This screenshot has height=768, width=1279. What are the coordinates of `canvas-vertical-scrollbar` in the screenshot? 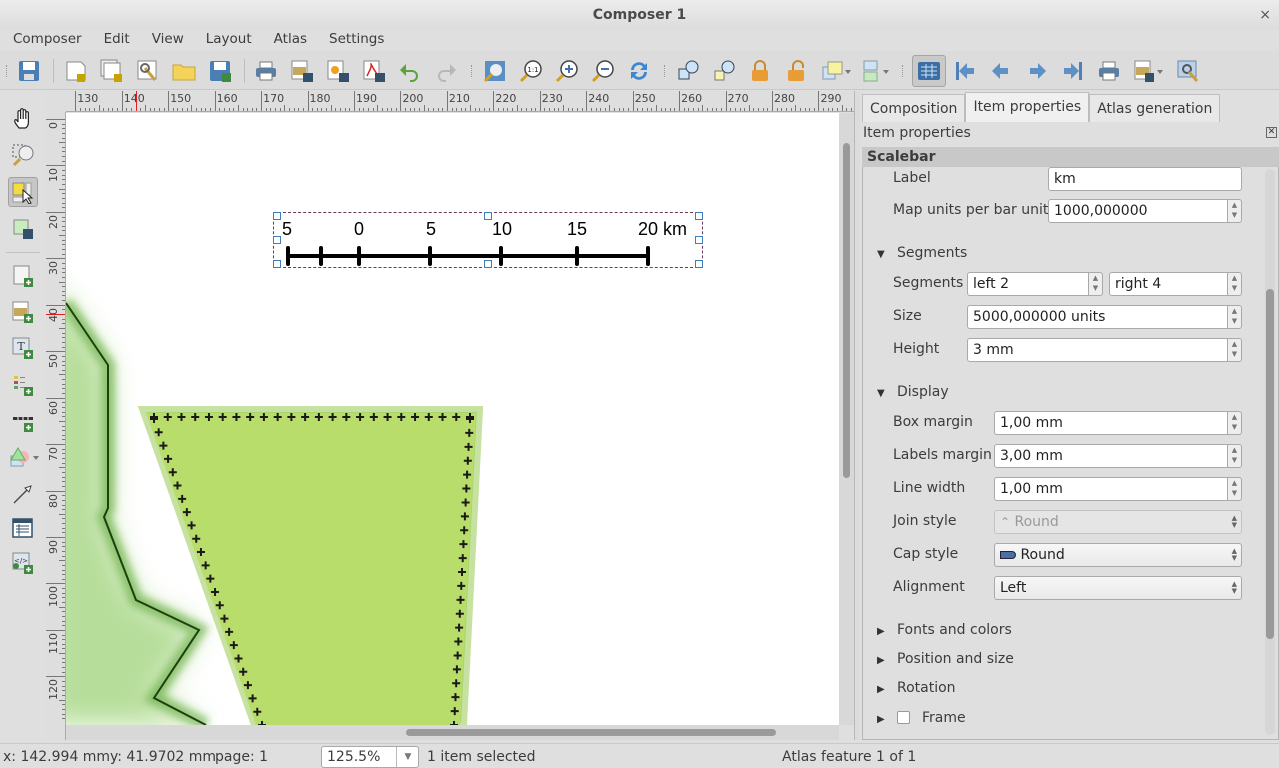 It's located at (846, 419).